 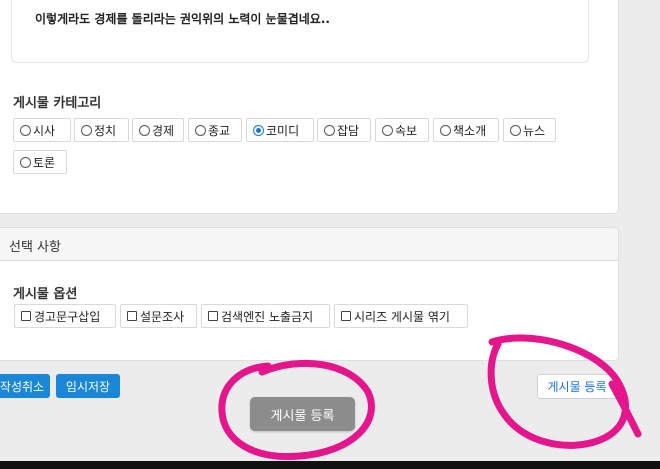 I want to click on category-option-label: 시사, so click(x=44, y=130).